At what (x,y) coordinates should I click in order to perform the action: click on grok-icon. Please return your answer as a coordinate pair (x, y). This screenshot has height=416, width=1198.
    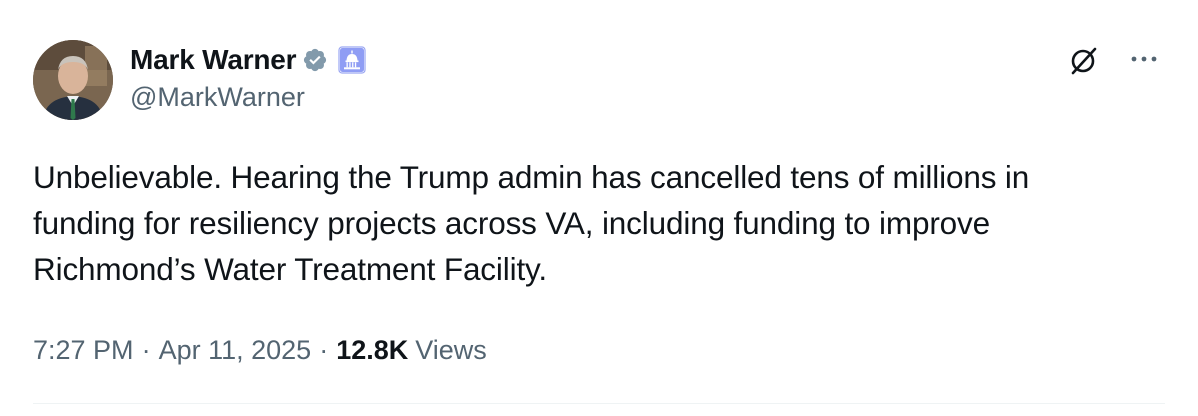
    Looking at the image, I should click on (1084, 60).